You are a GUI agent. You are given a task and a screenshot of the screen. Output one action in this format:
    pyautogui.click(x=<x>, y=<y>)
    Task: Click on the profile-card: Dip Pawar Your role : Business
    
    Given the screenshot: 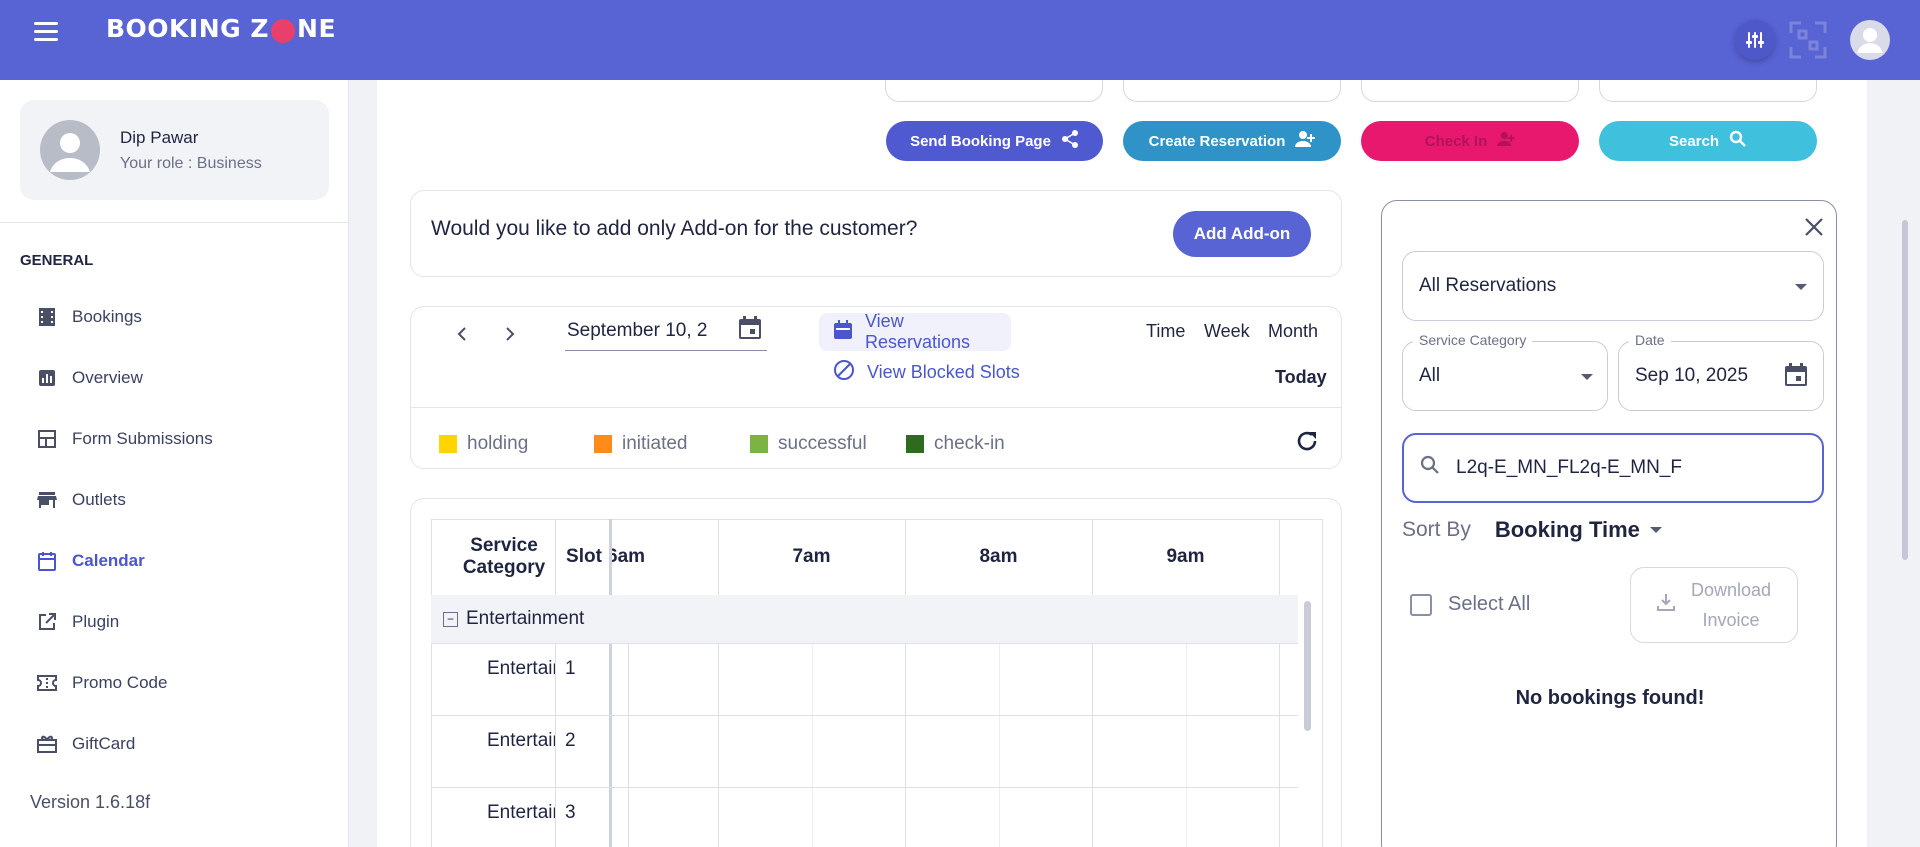 What is the action you would take?
    pyautogui.click(x=174, y=150)
    